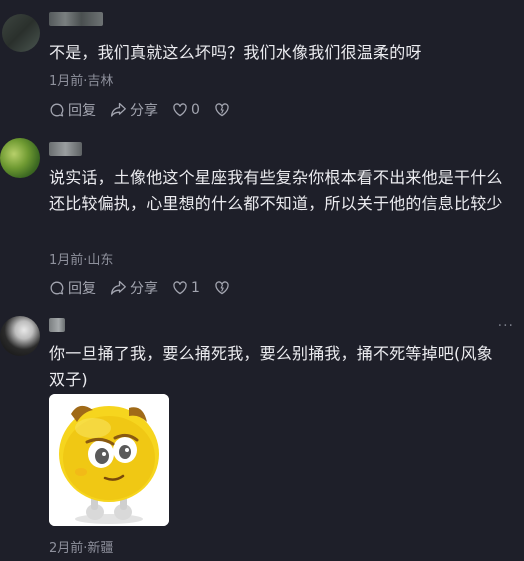 The height and width of the screenshot is (561, 524). Describe the element at coordinates (81, 260) in the screenshot. I see `comment-meta: 1月前·山东` at that location.